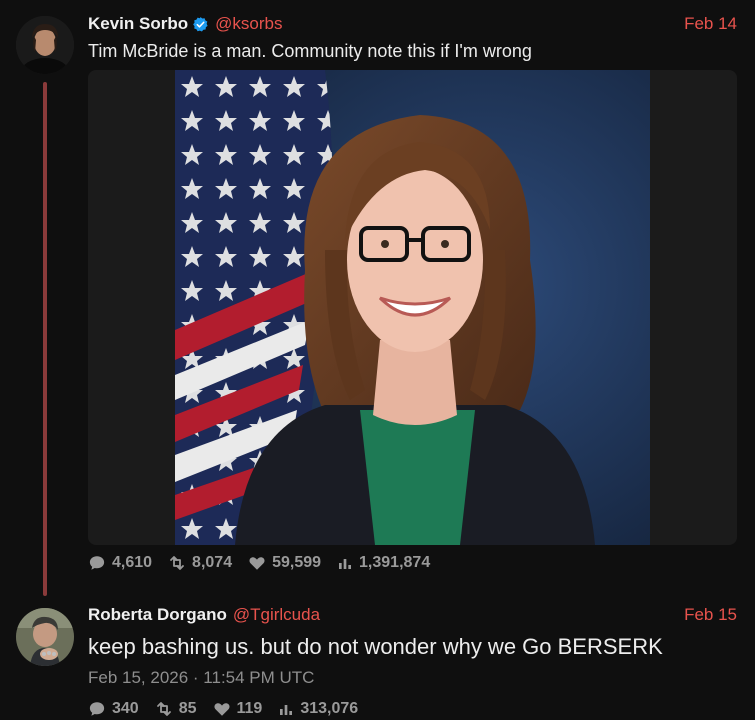  I want to click on repost-stat: 8,074, so click(200, 563).